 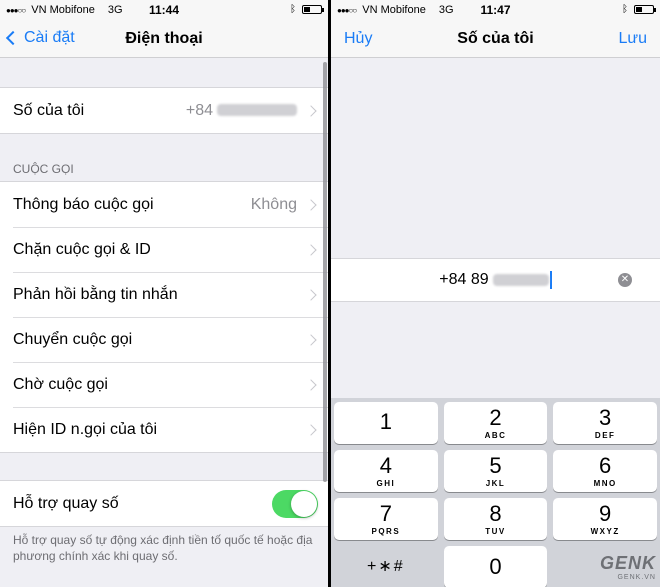 I want to click on page-title: Số của tôi, so click(x=495, y=38).